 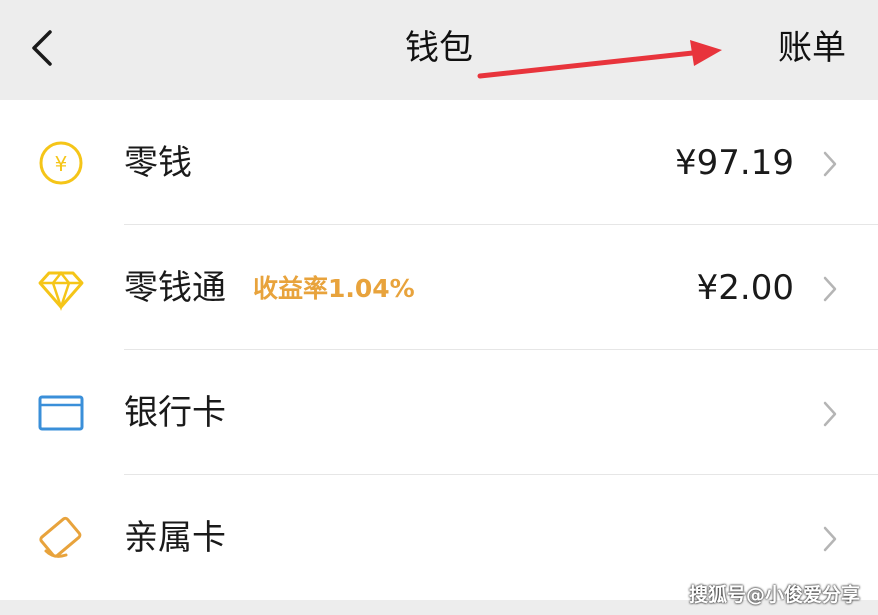 What do you see at coordinates (60, 537) in the screenshot?
I see `family-card-icon` at bounding box center [60, 537].